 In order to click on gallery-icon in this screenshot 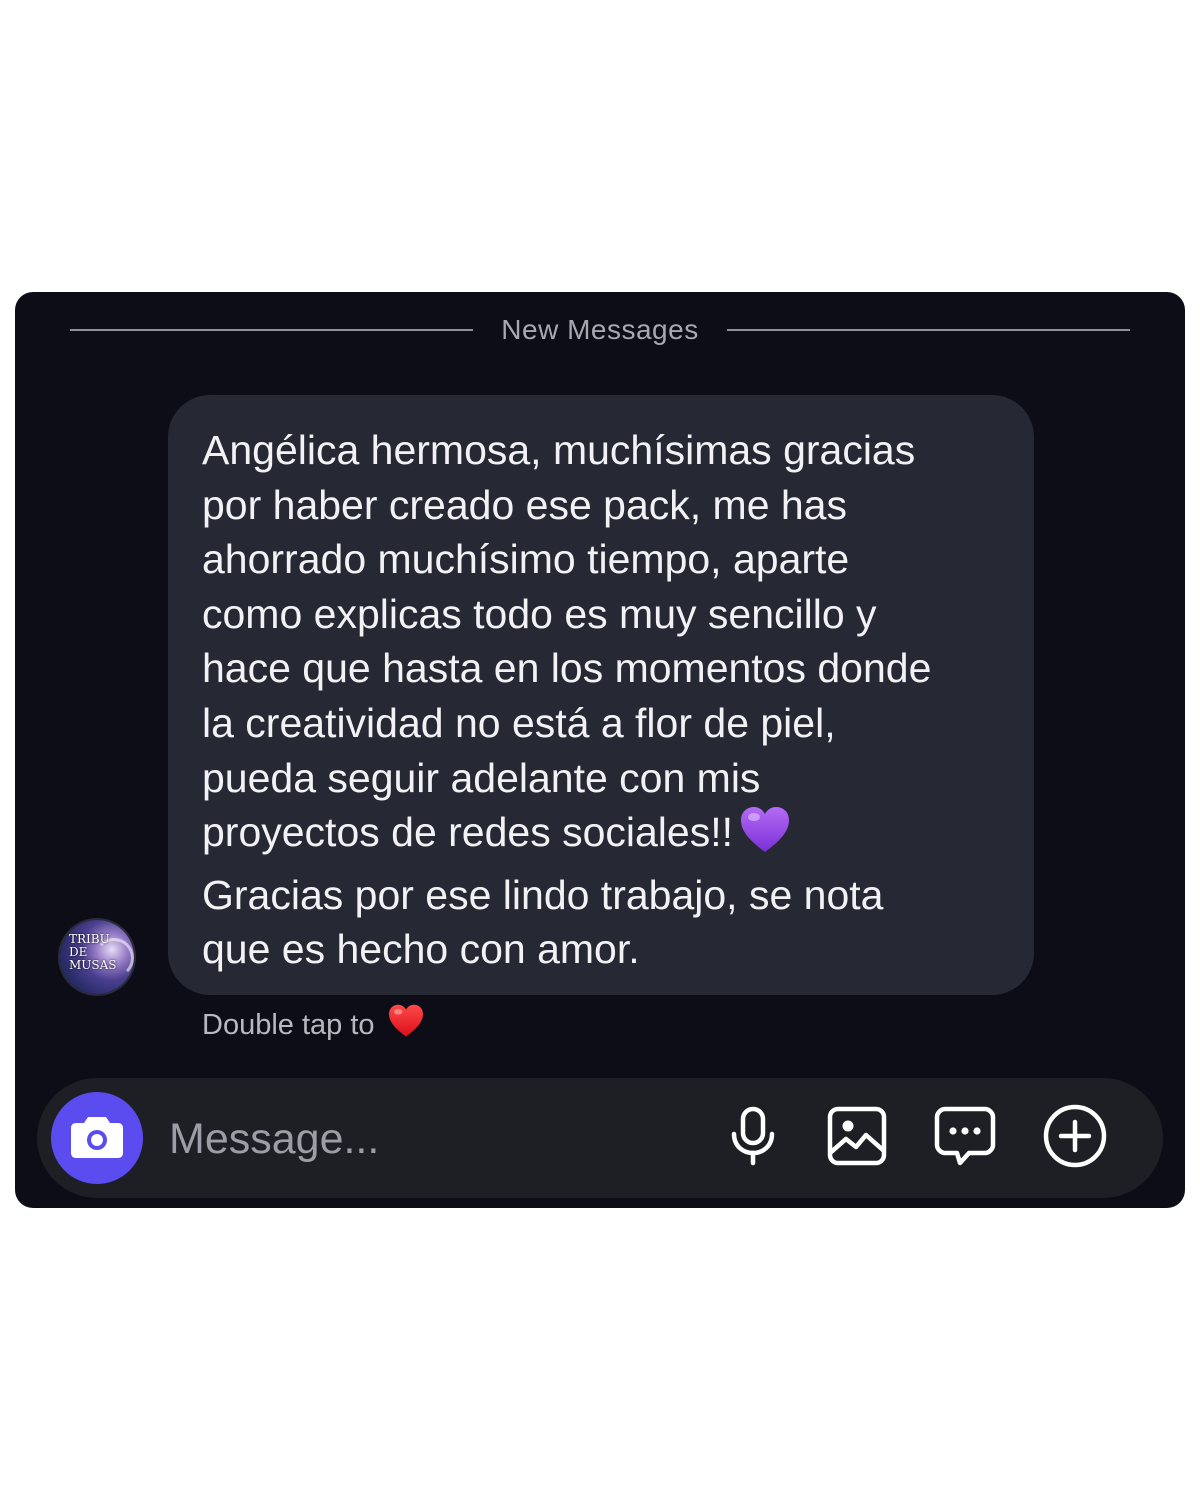, I will do `click(857, 1138)`.